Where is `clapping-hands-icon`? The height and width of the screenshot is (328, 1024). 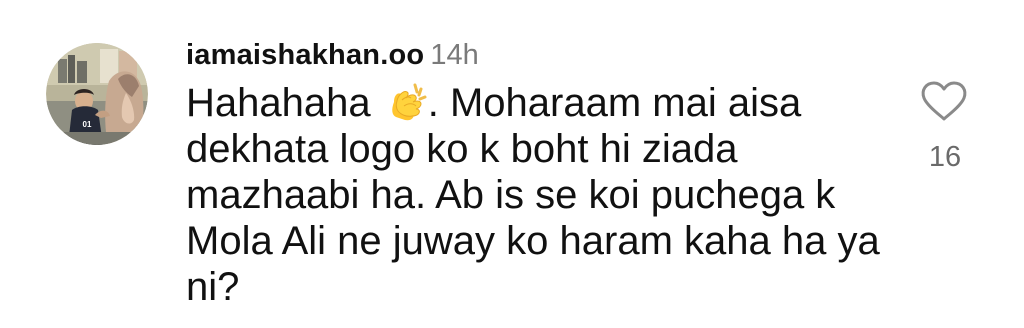
clapping-hands-icon is located at coordinates (407, 102).